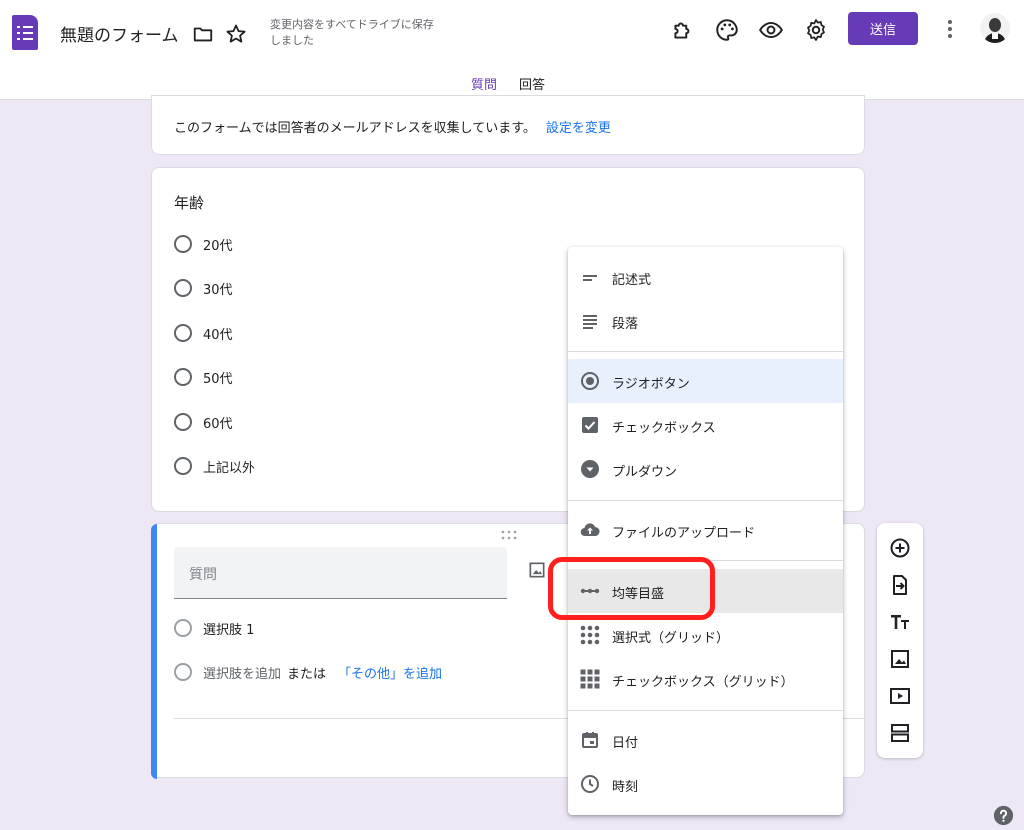 The width and height of the screenshot is (1024, 830). I want to click on cloud-upload-icon, so click(590, 530).